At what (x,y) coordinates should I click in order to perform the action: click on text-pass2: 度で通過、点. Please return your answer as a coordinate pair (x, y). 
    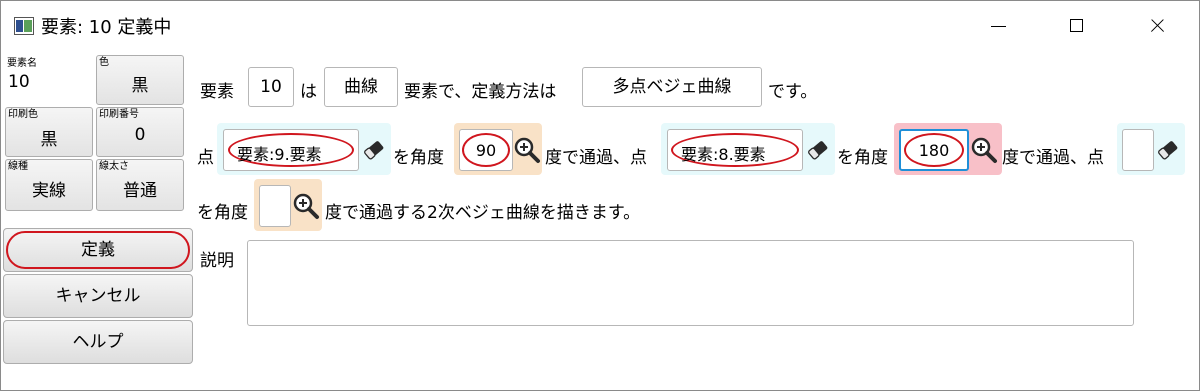
    Looking at the image, I should click on (1053, 158).